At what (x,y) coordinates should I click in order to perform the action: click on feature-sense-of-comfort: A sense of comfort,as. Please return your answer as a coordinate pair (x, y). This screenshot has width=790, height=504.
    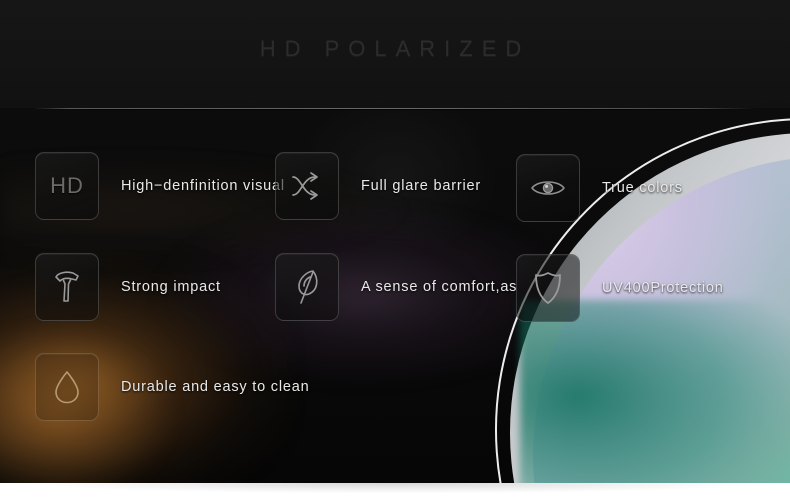
    Looking at the image, I should click on (396, 287).